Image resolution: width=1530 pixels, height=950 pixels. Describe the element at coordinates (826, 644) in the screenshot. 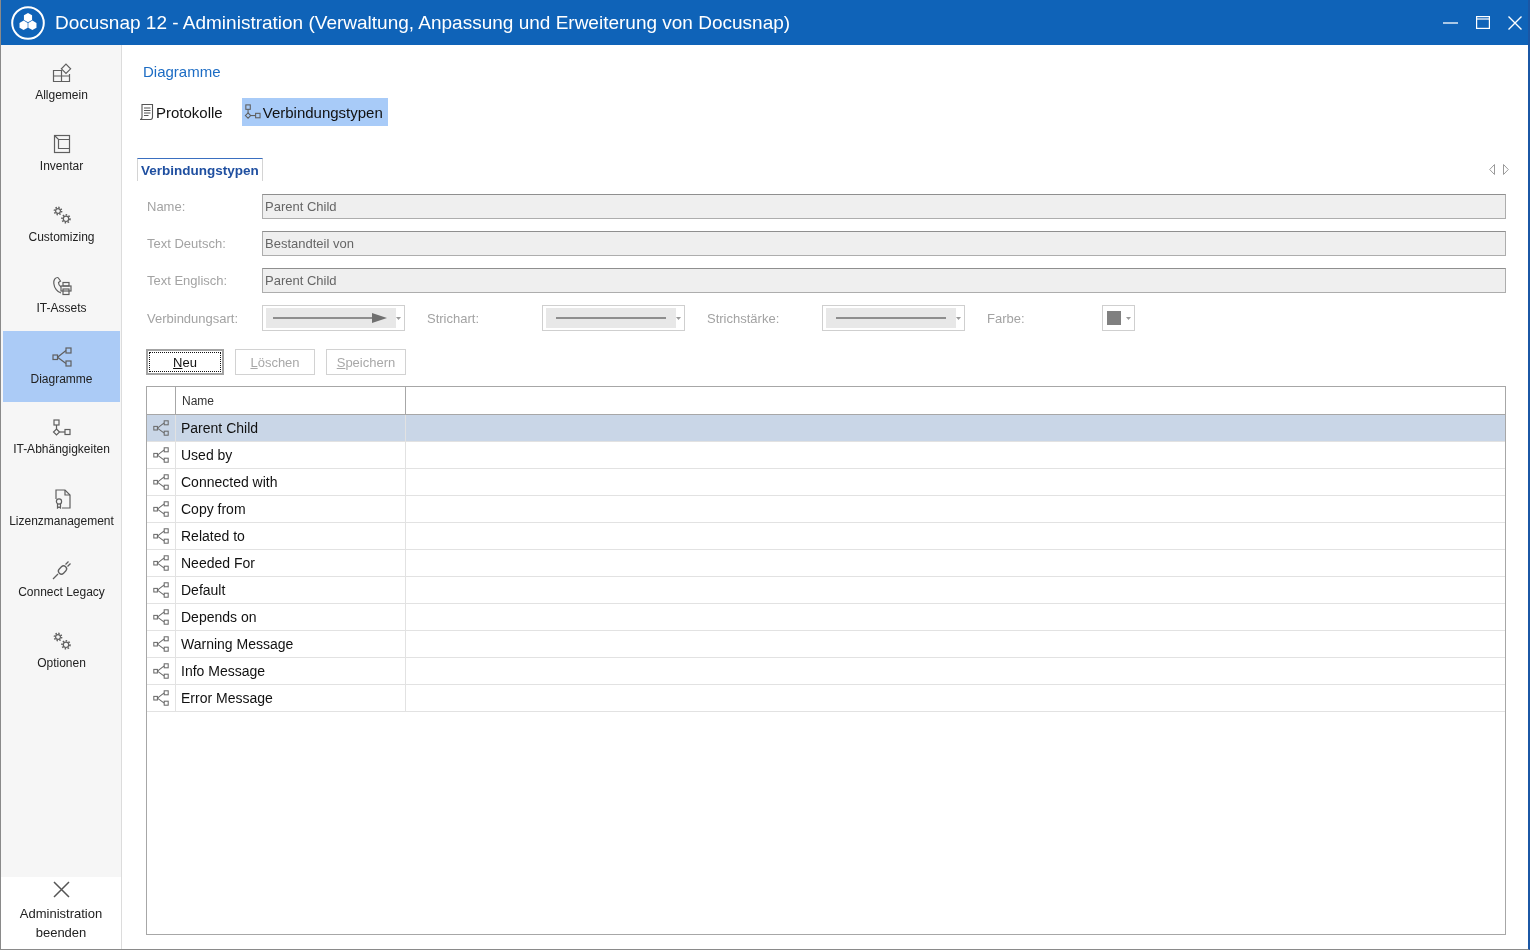

I see `table-row: Warning Message` at that location.